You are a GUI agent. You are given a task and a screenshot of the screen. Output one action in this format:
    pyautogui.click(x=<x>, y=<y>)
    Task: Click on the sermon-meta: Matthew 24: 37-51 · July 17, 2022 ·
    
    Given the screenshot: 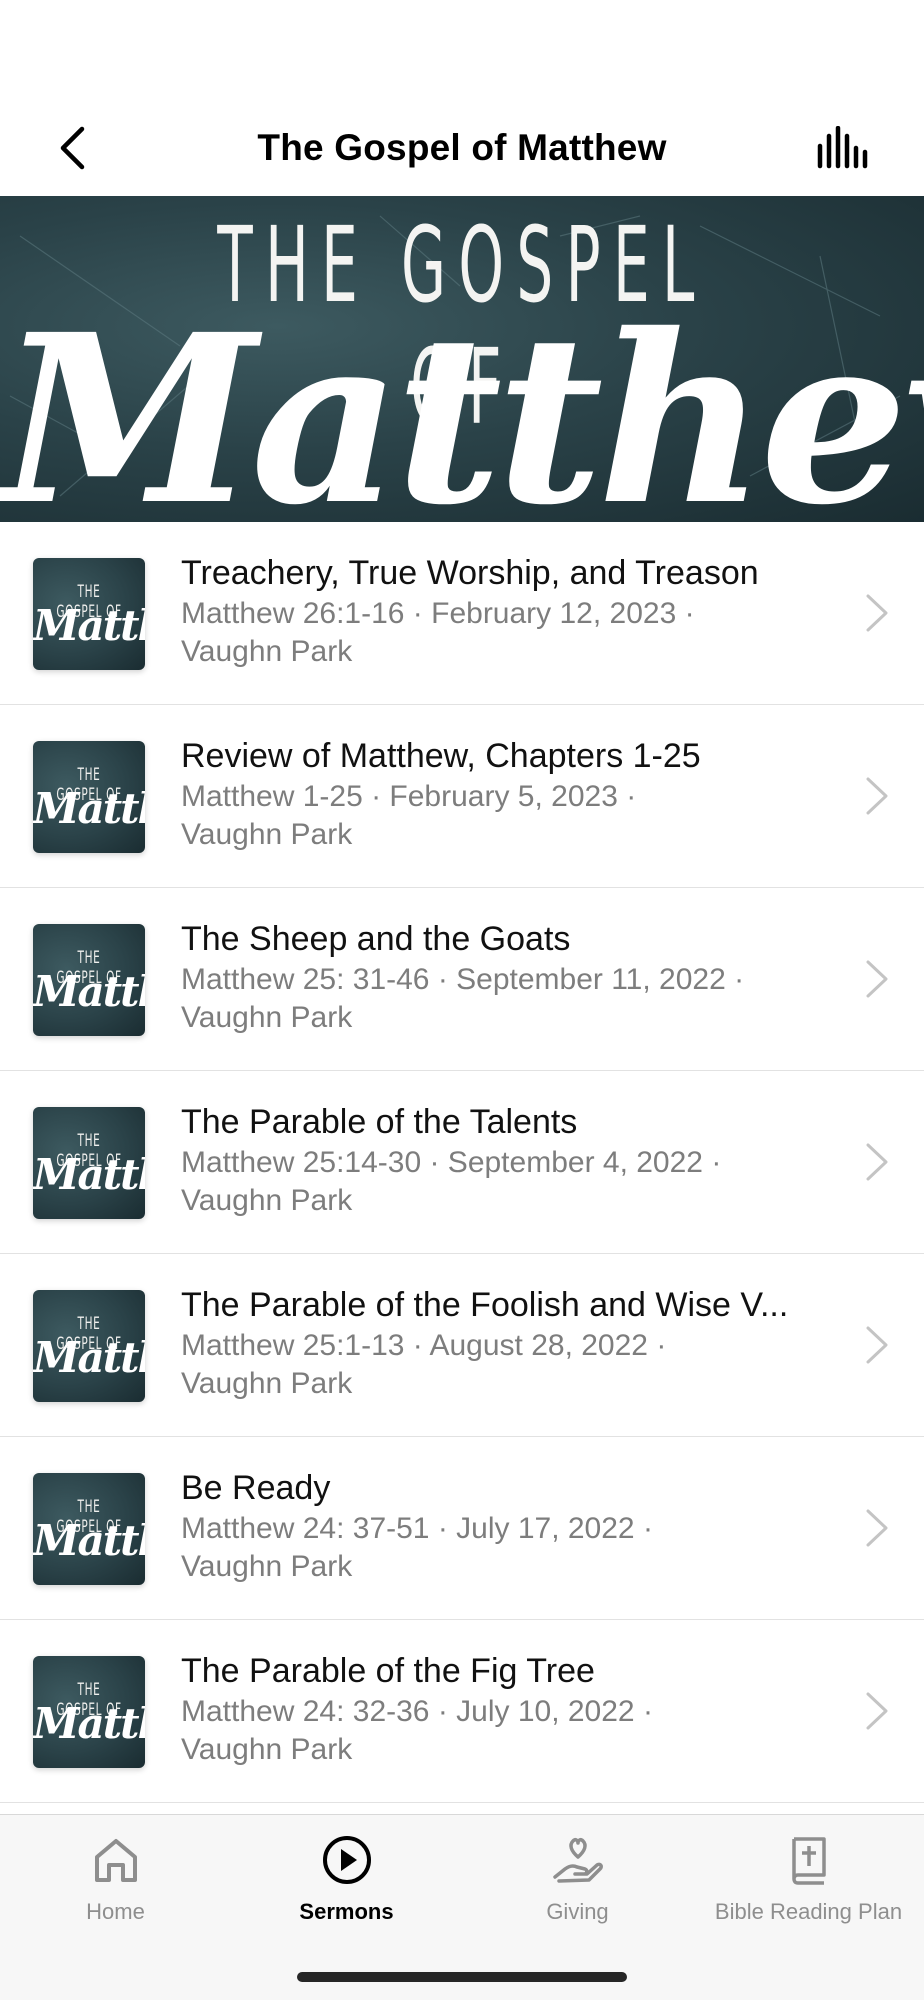 What is the action you would take?
    pyautogui.click(x=417, y=1528)
    